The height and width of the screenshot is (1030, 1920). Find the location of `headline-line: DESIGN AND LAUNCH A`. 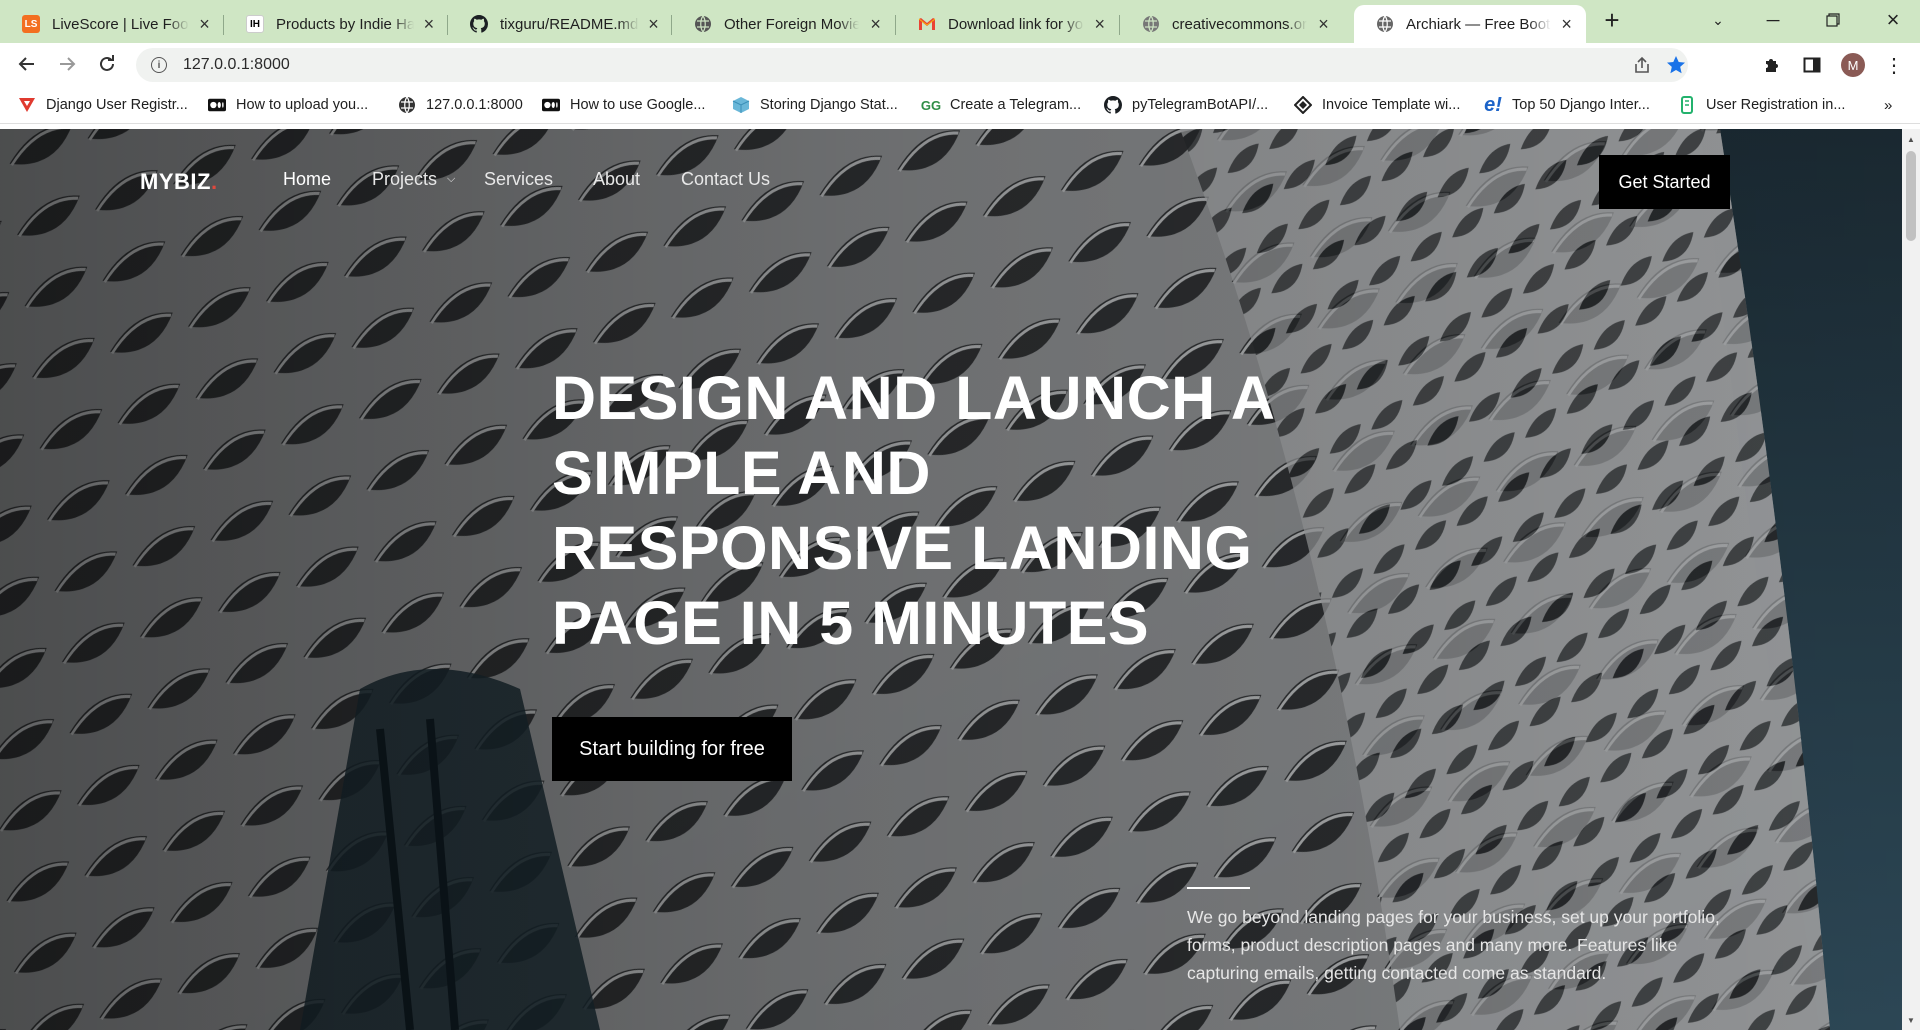

headline-line: DESIGN AND LAUNCH A is located at coordinates (914, 398).